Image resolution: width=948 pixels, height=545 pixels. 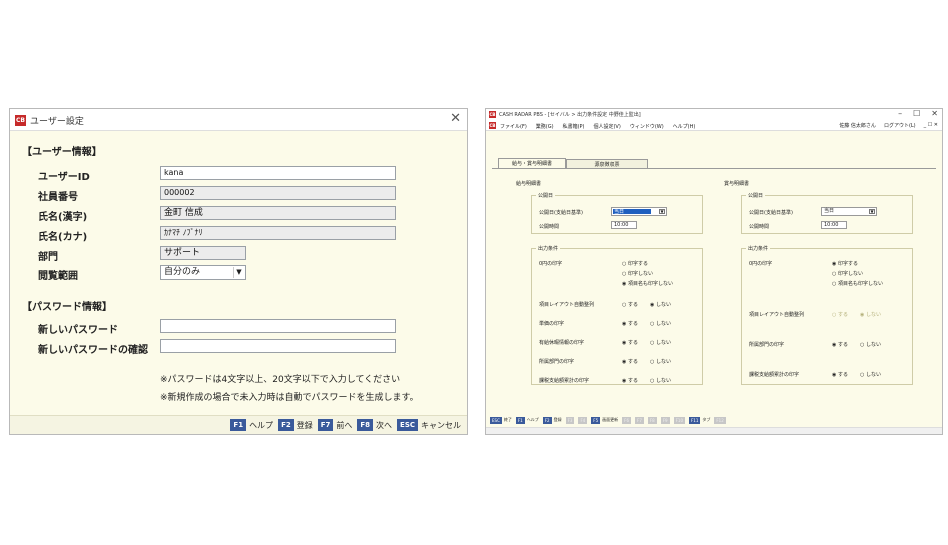 I want to click on cancel-button: ESC キャンセル, so click(x=429, y=425).